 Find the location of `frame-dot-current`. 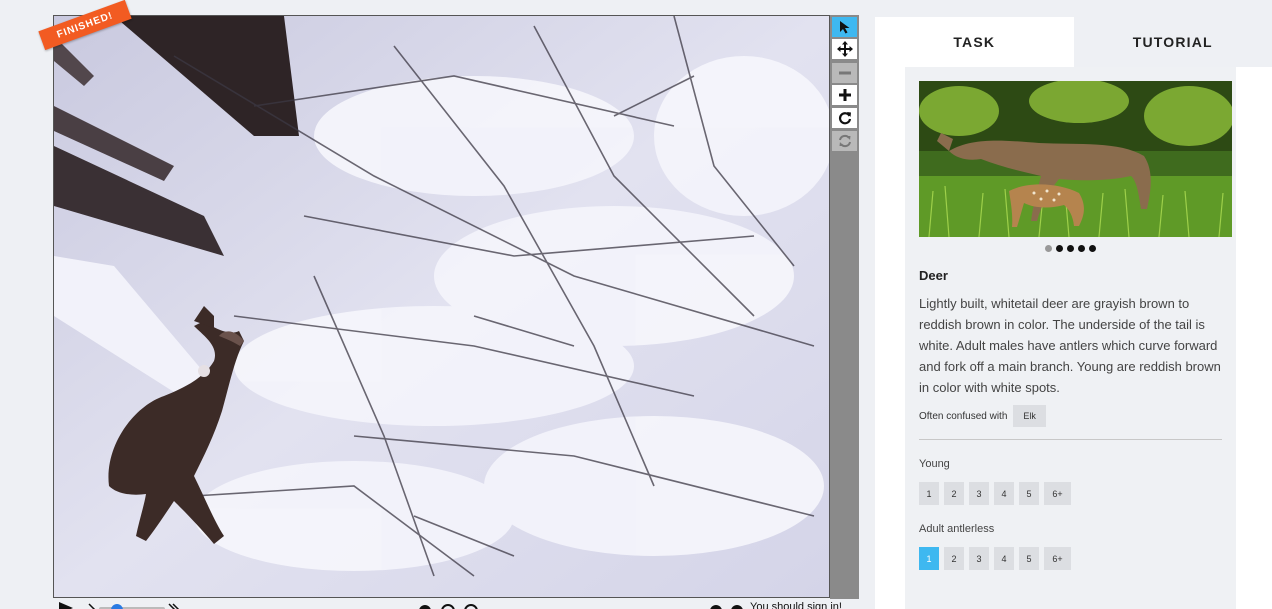

frame-dot-current is located at coordinates (425, 607).